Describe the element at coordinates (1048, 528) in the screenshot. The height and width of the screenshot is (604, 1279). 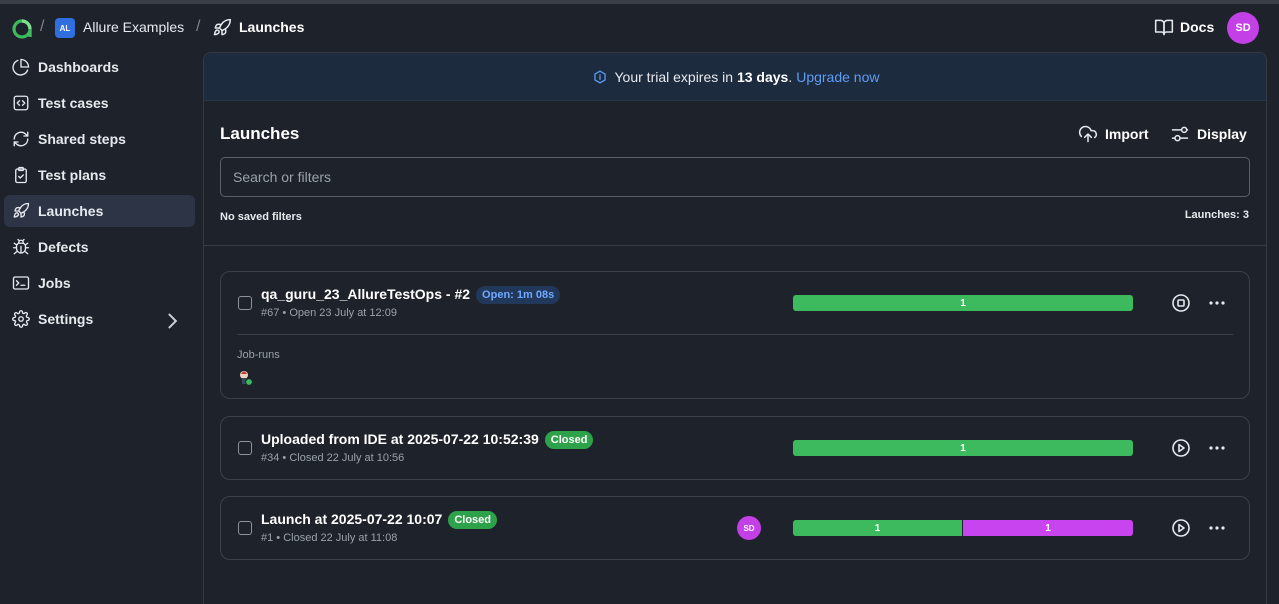
I see `unknown-segment: 1` at that location.